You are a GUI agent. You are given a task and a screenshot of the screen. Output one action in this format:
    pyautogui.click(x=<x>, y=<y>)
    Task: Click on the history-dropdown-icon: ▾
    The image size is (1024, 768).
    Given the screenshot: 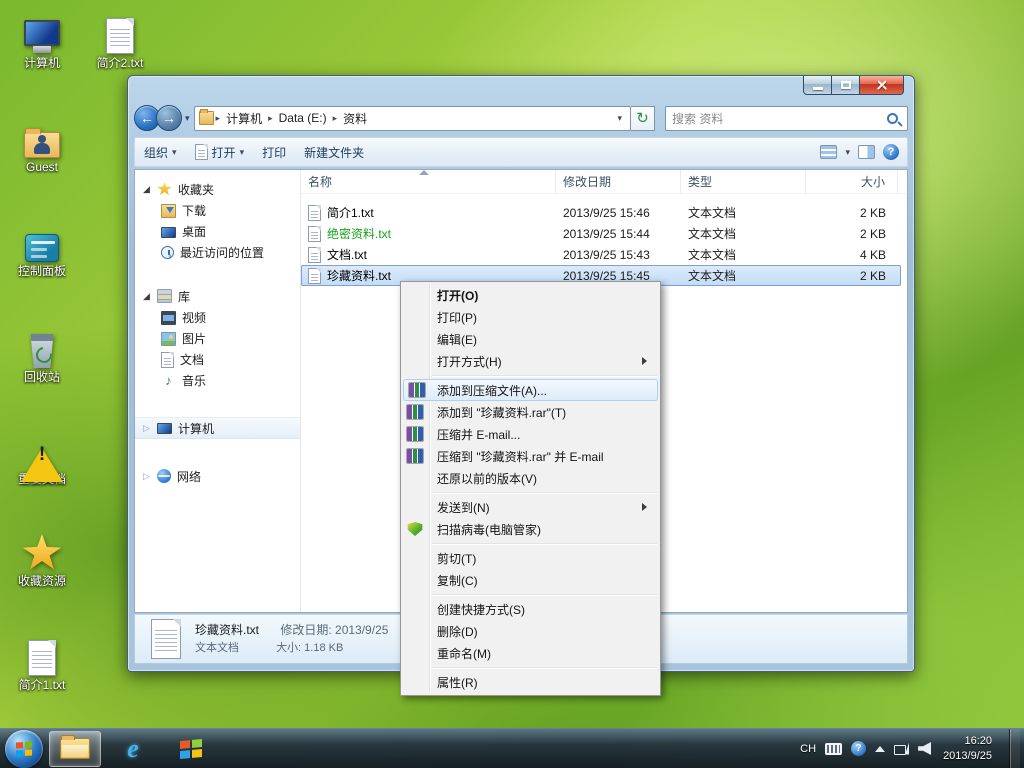 What is the action you would take?
    pyautogui.click(x=187, y=118)
    